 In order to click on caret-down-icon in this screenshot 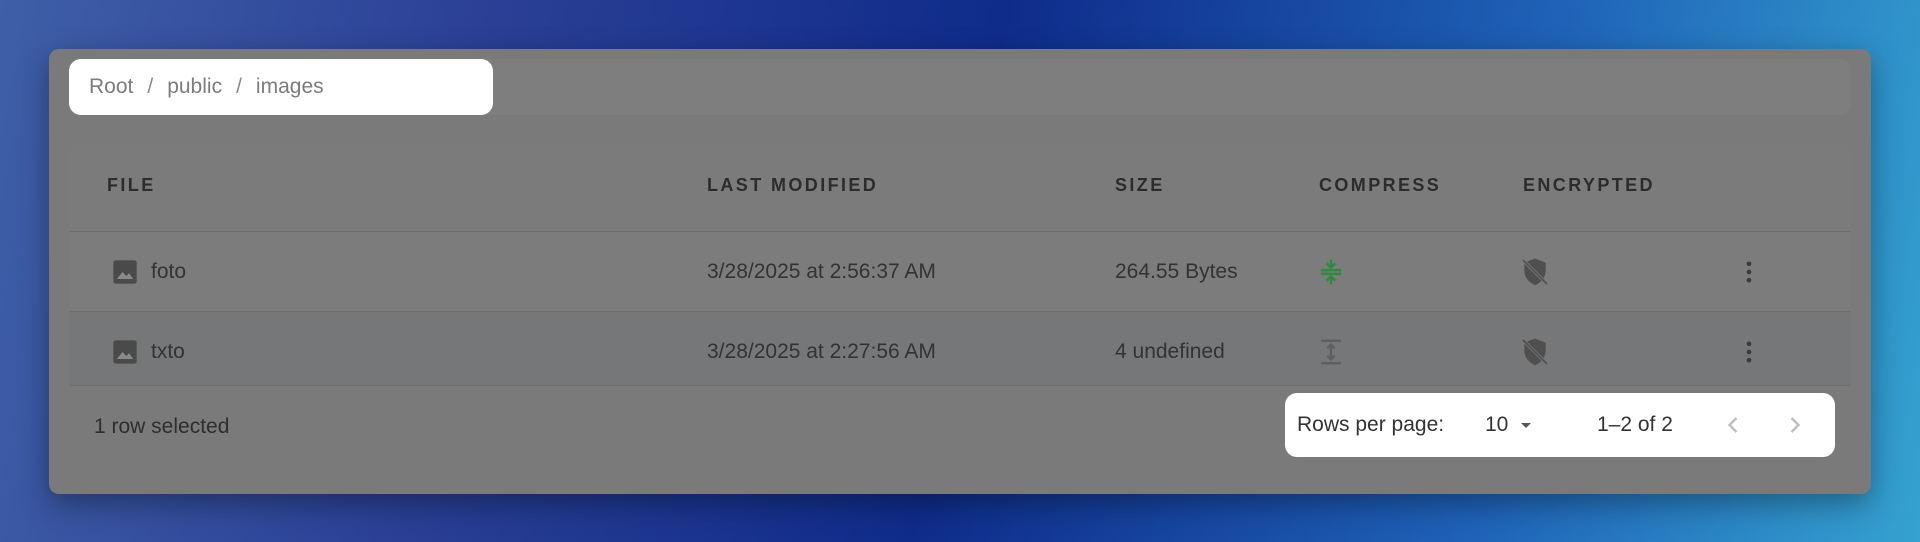, I will do `click(1526, 425)`.